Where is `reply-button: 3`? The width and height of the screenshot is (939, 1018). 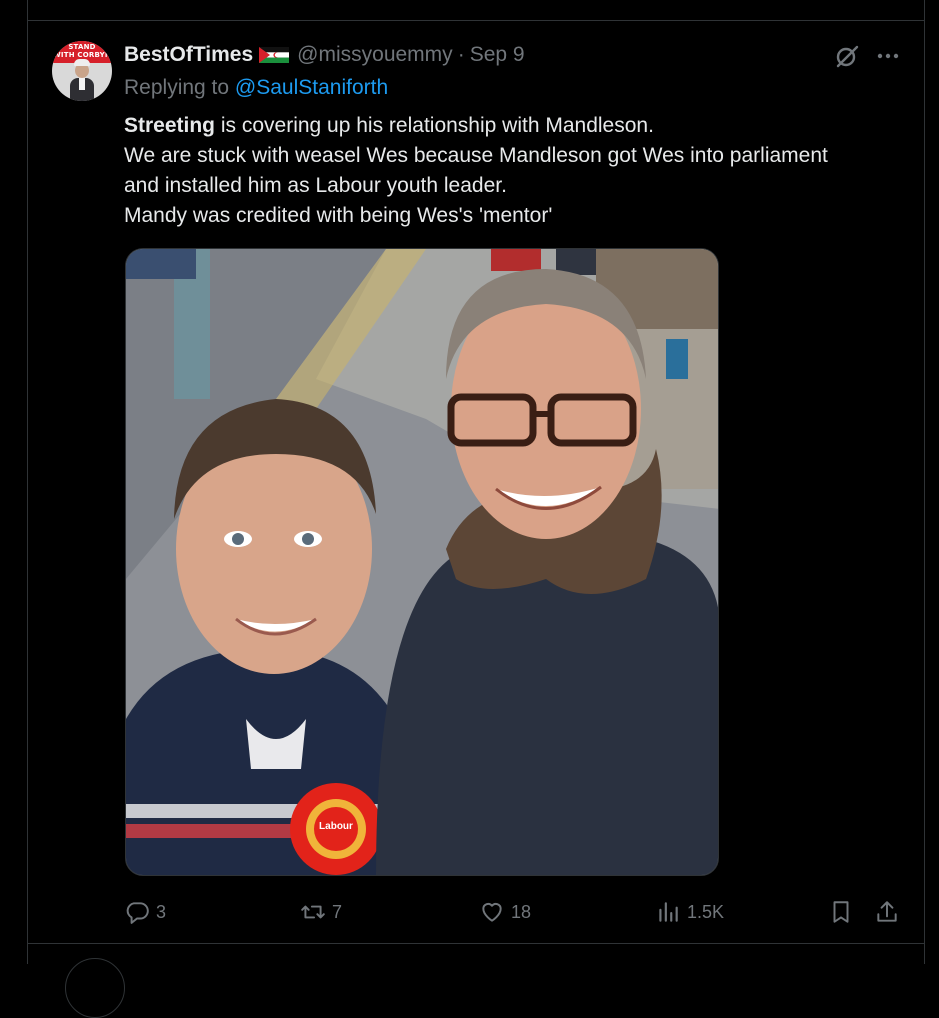
reply-button: 3 is located at coordinates (145, 912).